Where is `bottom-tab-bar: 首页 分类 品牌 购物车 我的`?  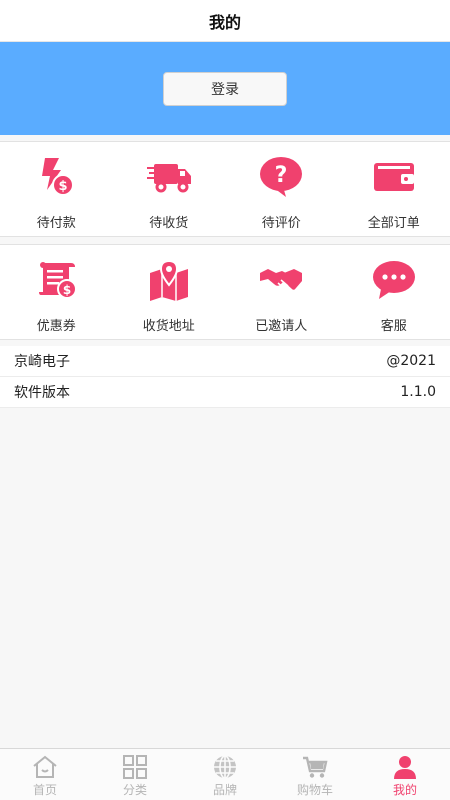
bottom-tab-bar: 首页 分类 品牌 购物车 我的 is located at coordinates (225, 774).